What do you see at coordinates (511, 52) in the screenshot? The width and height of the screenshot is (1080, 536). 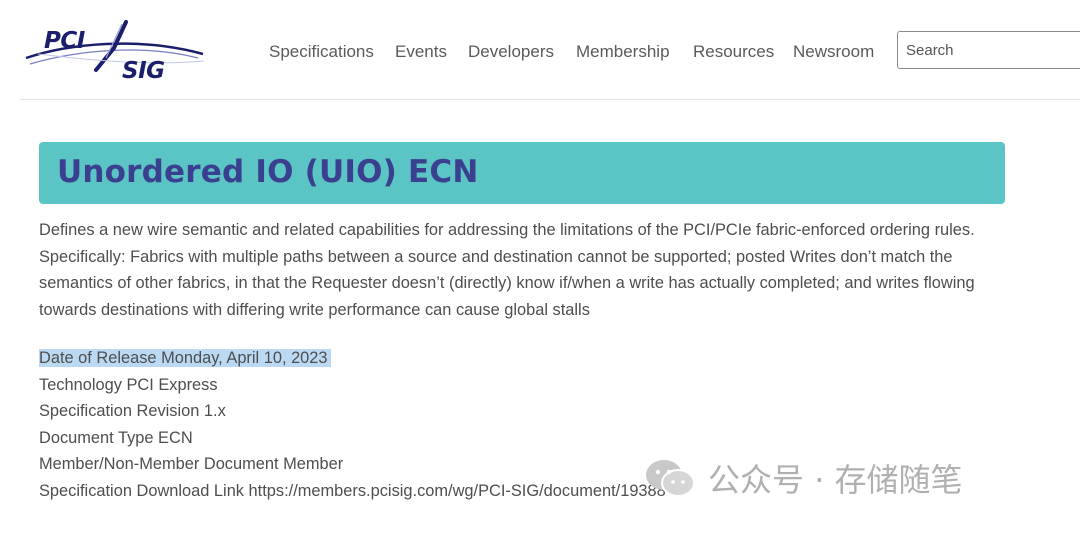 I see `nav-developers: Developers` at bounding box center [511, 52].